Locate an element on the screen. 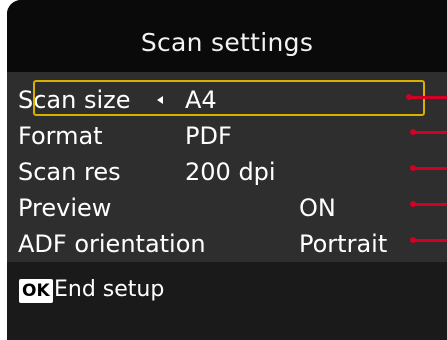 This screenshot has width=447, height=340. setting-row-format: Format PDF is located at coordinates (227, 136).